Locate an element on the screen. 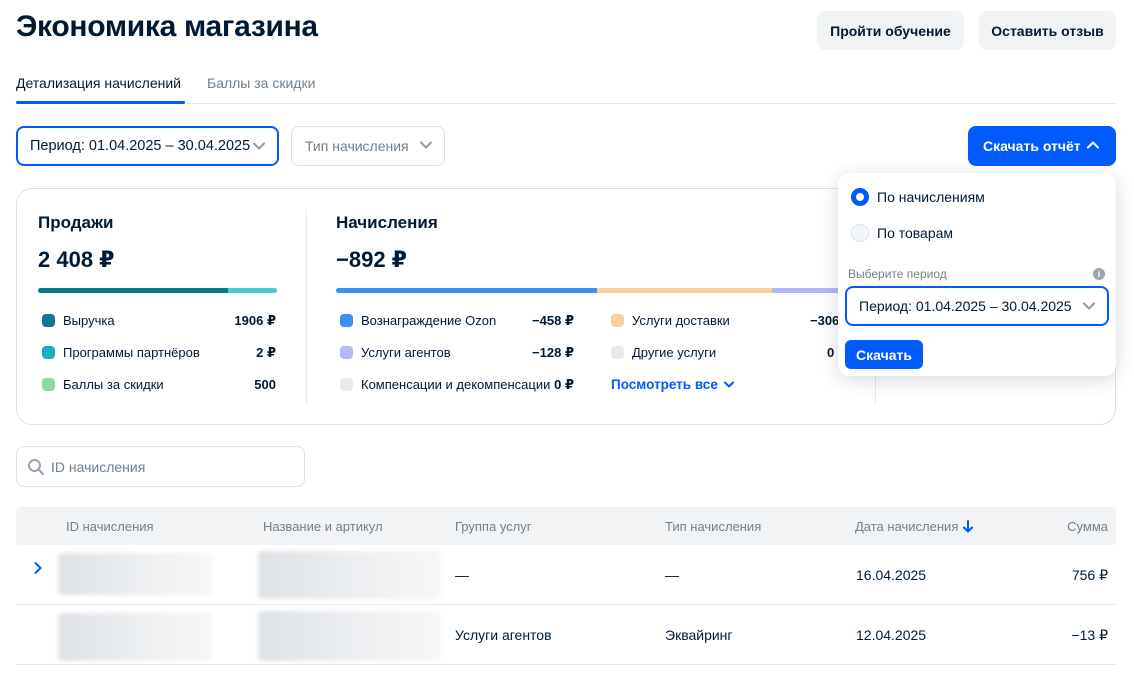 The image size is (1134, 679). cell-date: 16.04.2025 is located at coordinates (891, 575).